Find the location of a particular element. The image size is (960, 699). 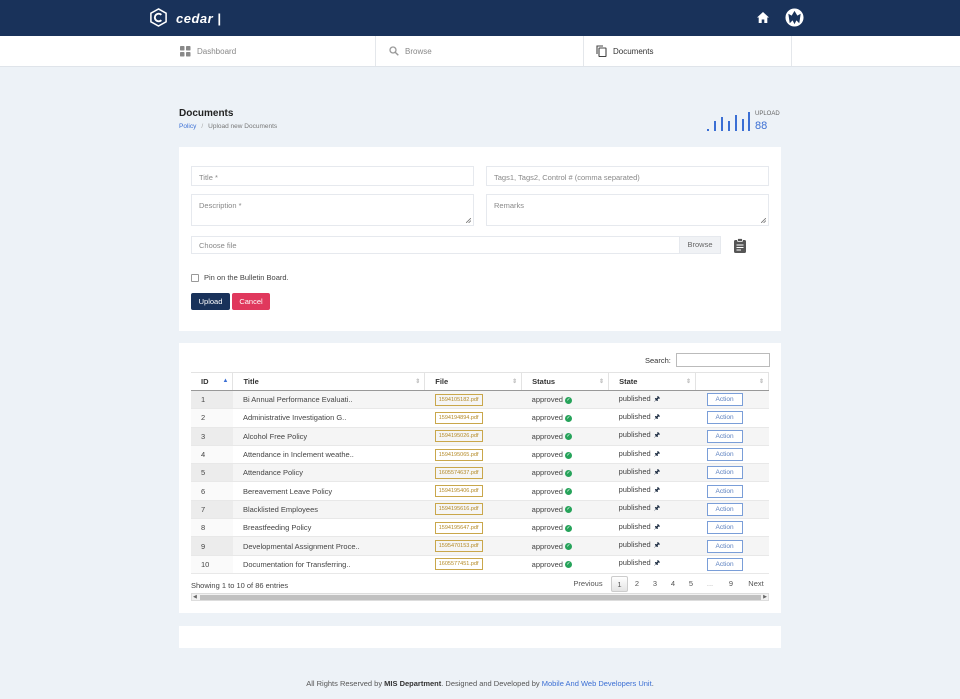

breadcrumb-policy: Policy is located at coordinates (187, 126).